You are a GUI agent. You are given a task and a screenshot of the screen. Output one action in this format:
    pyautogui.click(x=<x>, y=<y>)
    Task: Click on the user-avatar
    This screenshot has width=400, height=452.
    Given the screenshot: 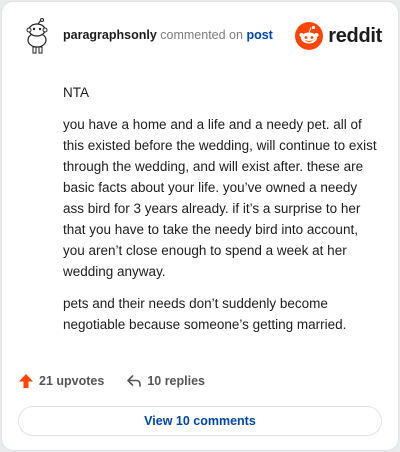 What is the action you would take?
    pyautogui.click(x=36, y=36)
    